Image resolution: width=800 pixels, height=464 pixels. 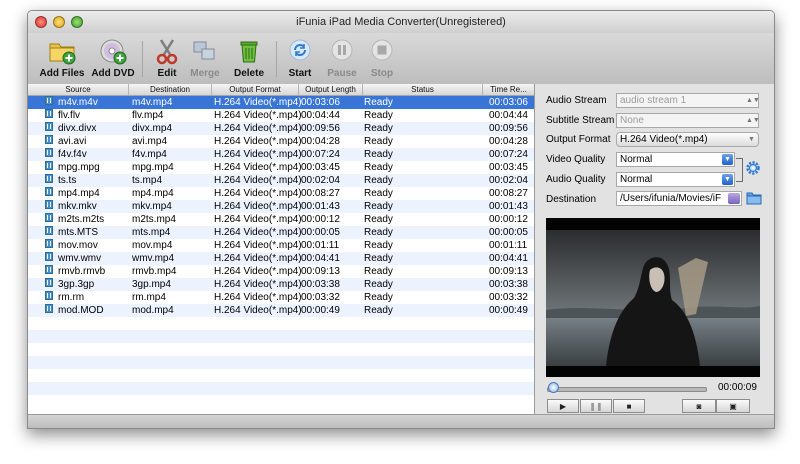 I want to click on pause-playback-button: ❚❚, so click(x=596, y=406).